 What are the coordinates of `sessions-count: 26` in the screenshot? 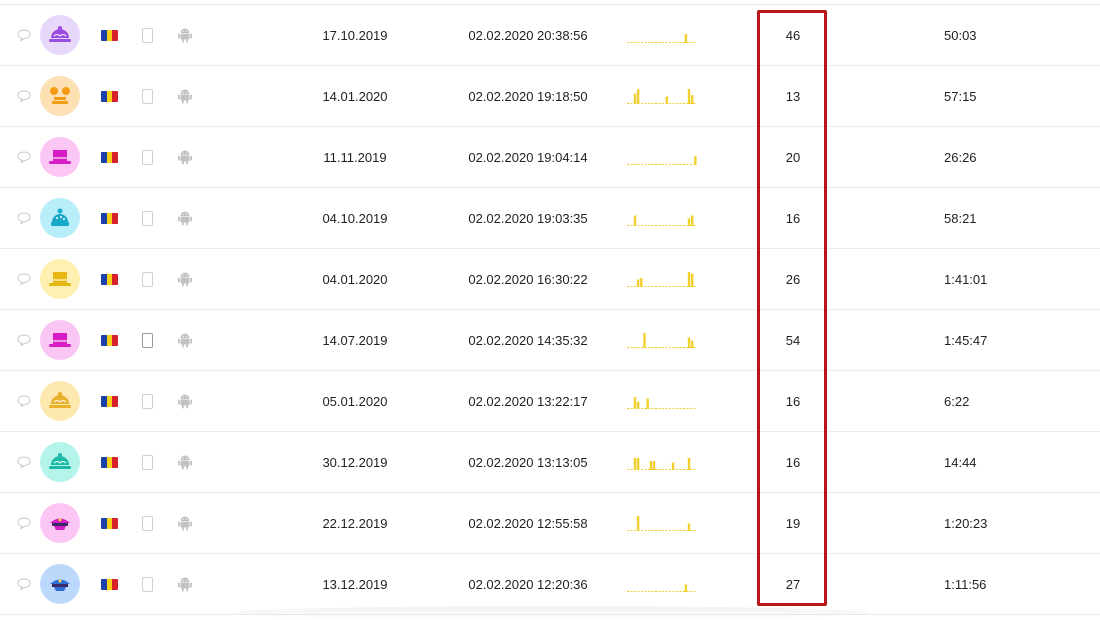 It's located at (793, 279).